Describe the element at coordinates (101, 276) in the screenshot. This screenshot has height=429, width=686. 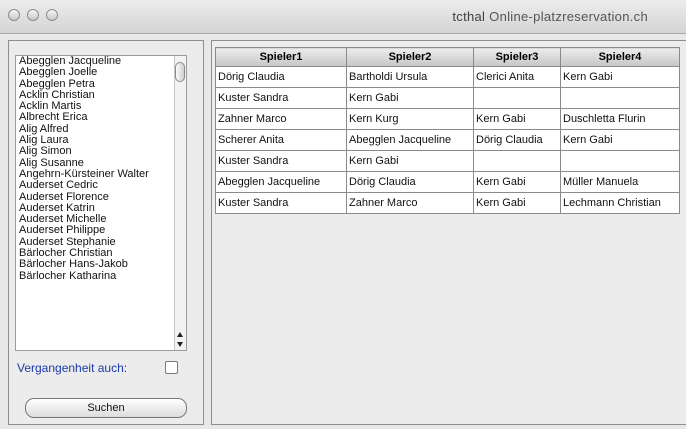
I see `list-item: Bärlocher Katharina` at that location.